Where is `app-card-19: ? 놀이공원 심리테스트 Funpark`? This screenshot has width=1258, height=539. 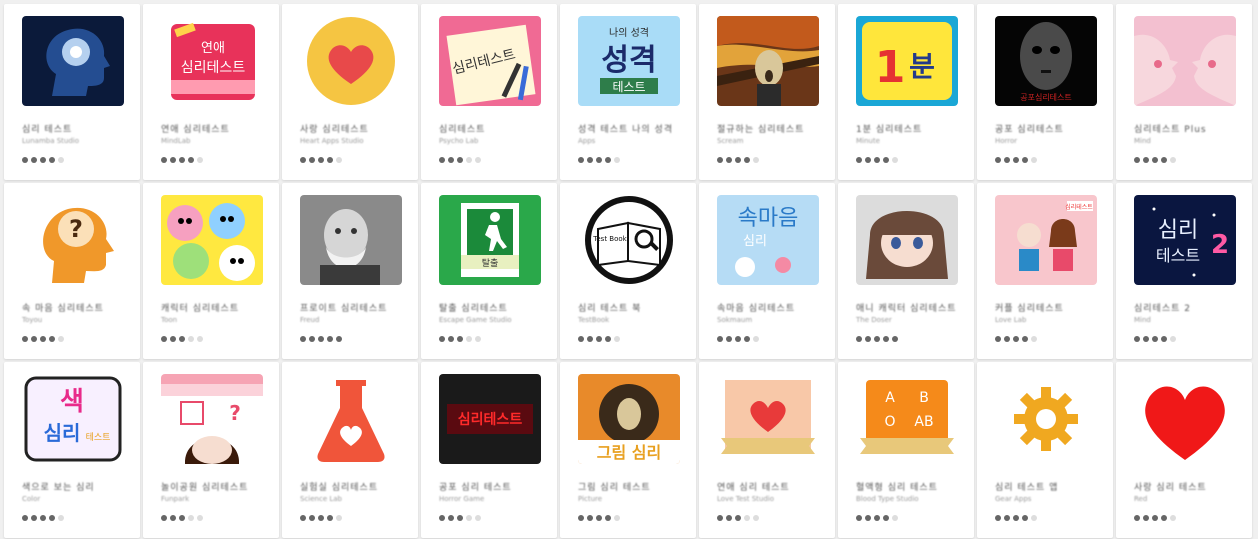 app-card-19: ? 놀이공원 심리테스트 Funpark is located at coordinates (211, 450).